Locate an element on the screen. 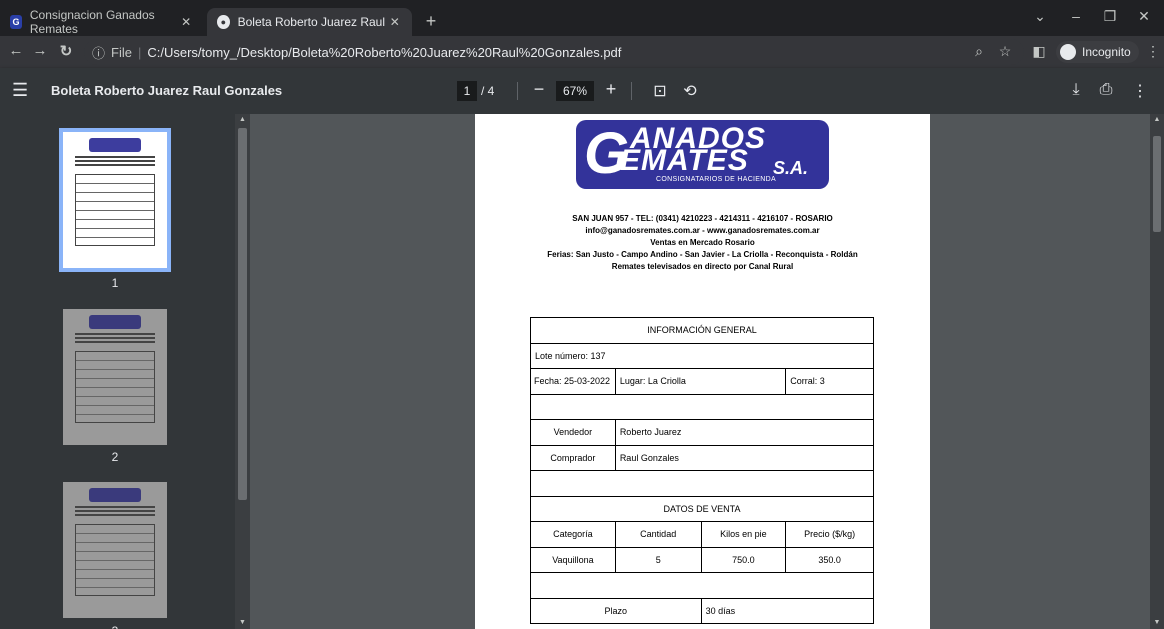 The height and width of the screenshot is (629, 1164). page-total: / 4 is located at coordinates (488, 91).